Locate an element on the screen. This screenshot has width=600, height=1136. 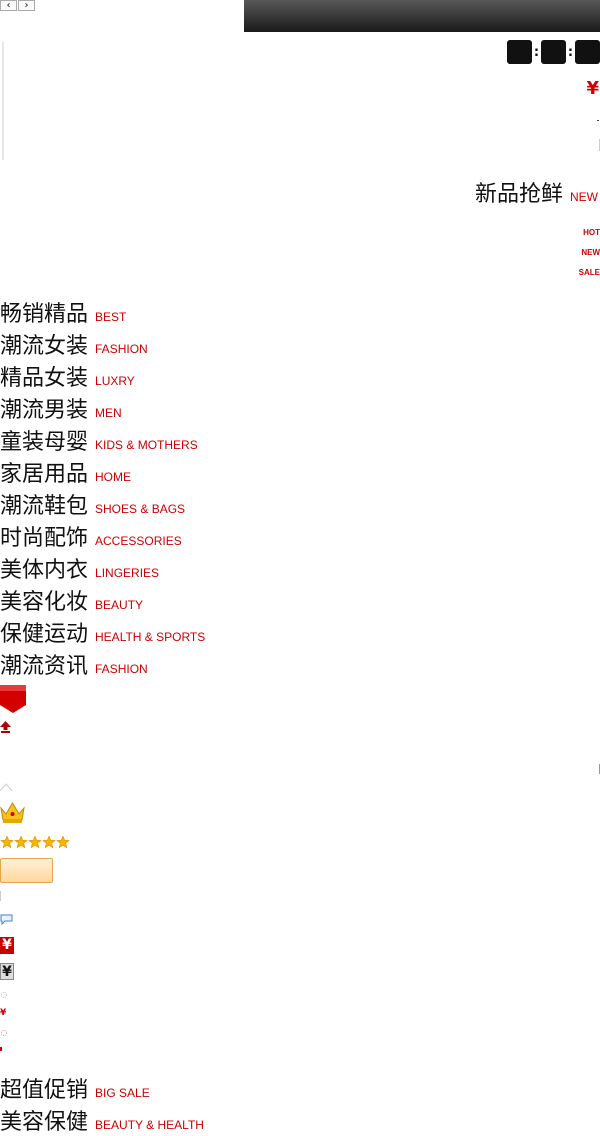
category-title-zh: 超值促销 is located at coordinates (44, 1090).